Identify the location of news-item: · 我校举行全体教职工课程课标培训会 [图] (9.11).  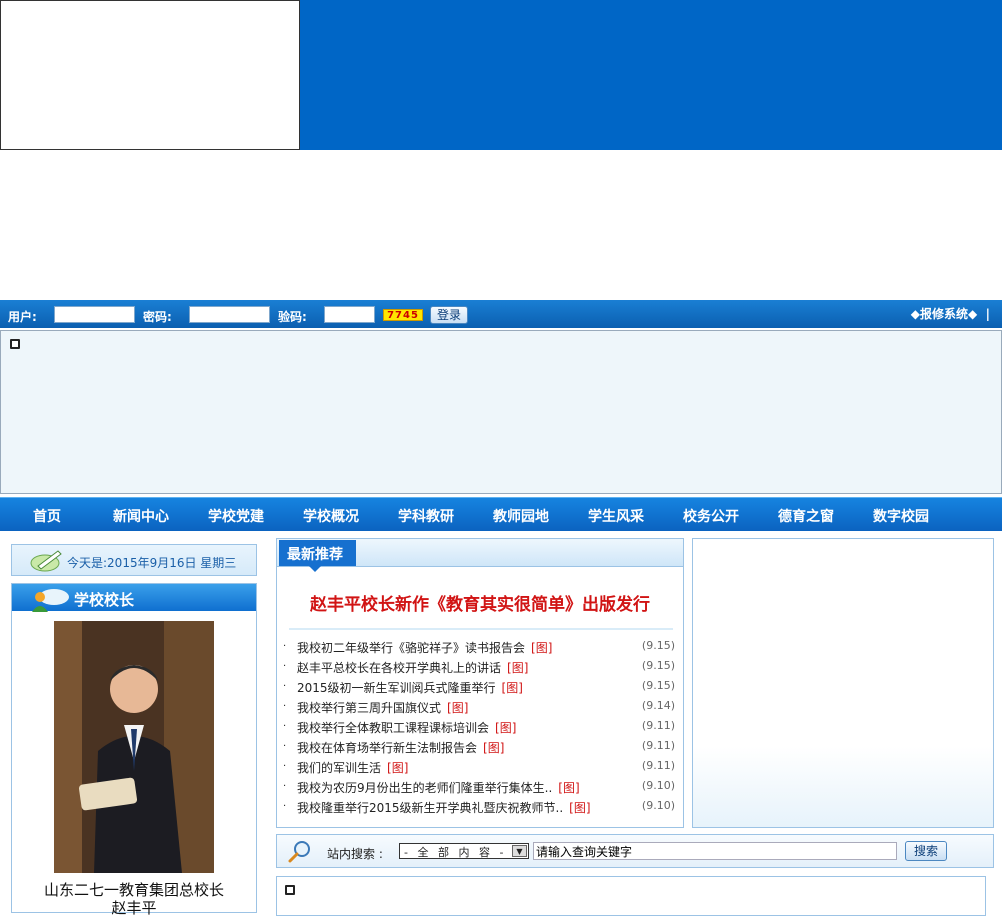
(479, 728).